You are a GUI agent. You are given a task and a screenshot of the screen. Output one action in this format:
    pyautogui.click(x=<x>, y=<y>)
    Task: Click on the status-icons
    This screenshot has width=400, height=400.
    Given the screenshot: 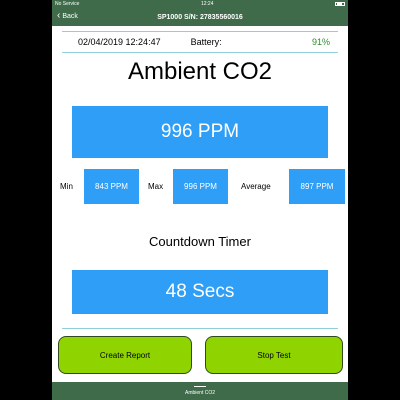 What is the action you would take?
    pyautogui.click(x=340, y=4)
    